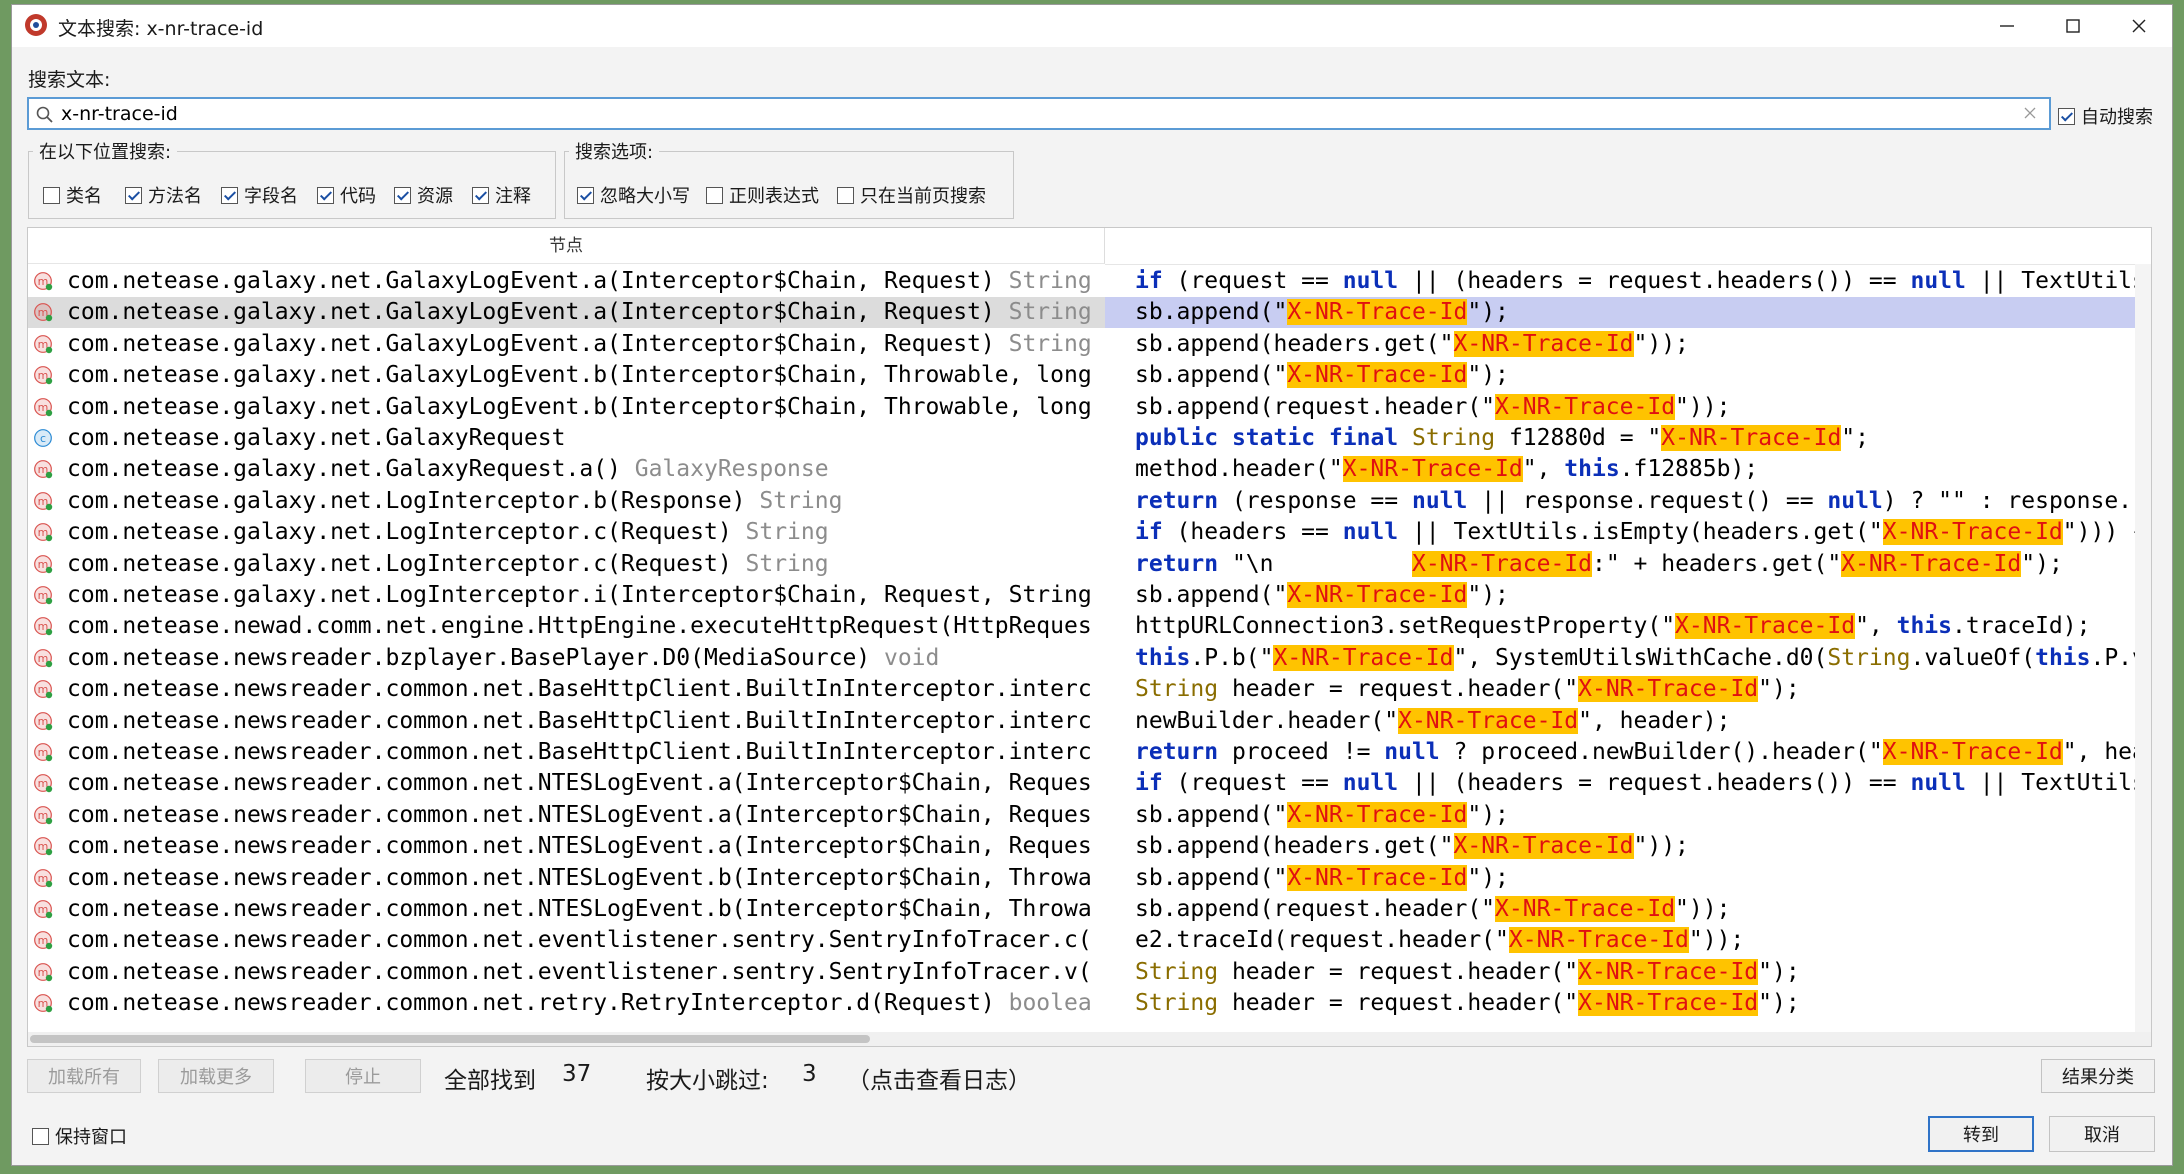 This screenshot has height=1174, width=2184. What do you see at coordinates (762, 195) in the screenshot?
I see `option-regex: 正则表达式` at bounding box center [762, 195].